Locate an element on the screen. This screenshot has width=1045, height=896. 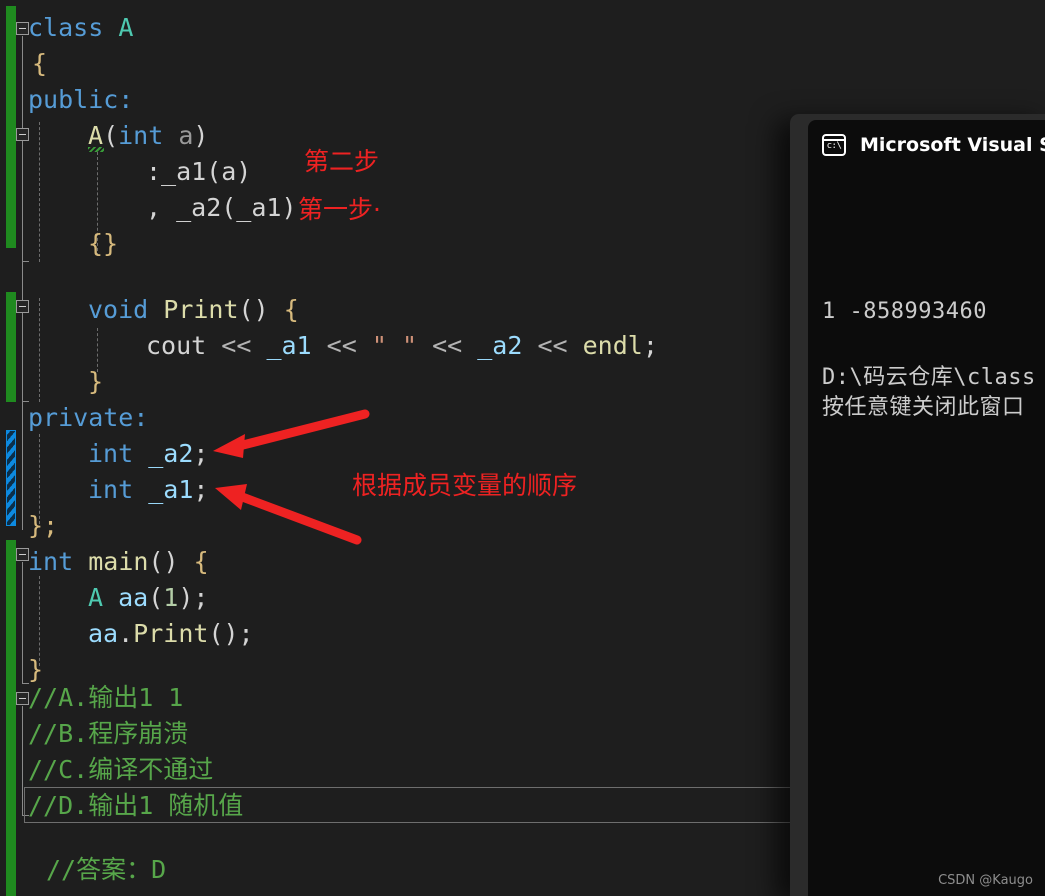
token-paren: ) is located at coordinates (201, 135).